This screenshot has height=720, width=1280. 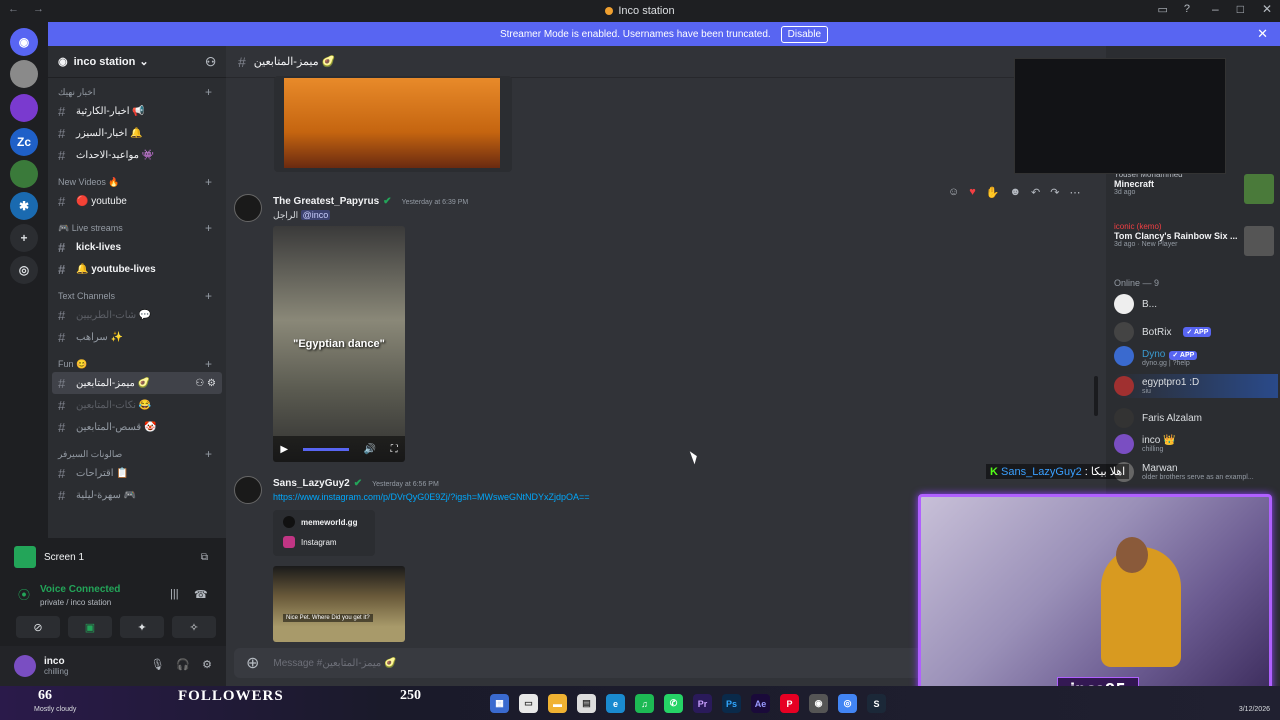 I want to click on nav-arrows: ← →, so click(x=26, y=9).